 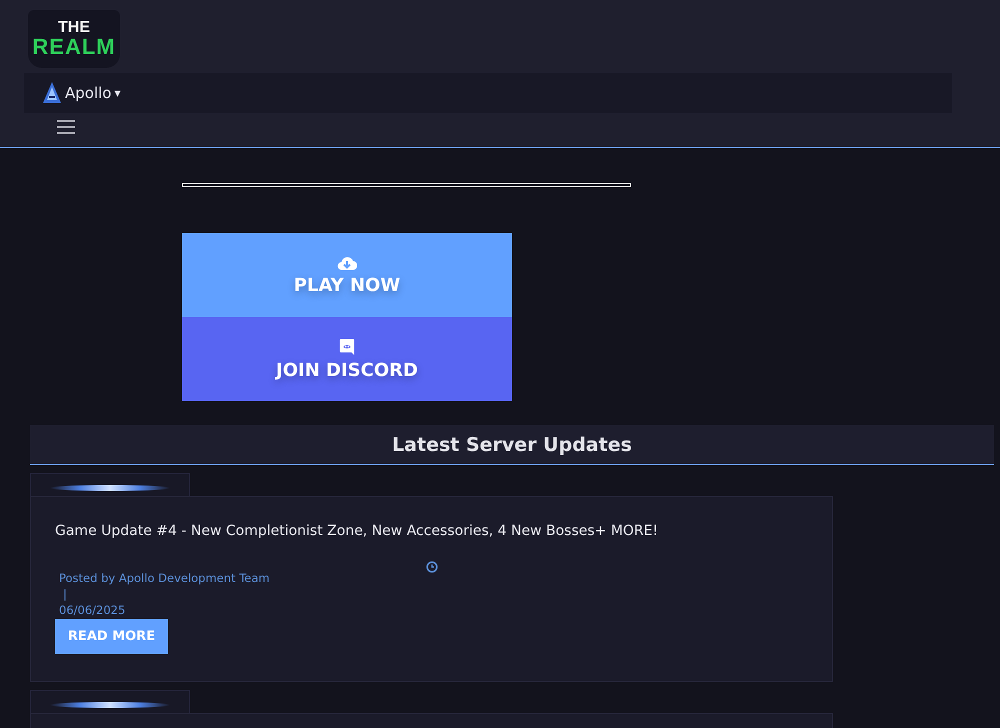 I want to click on join-discord-button: JOIN DISCORD, so click(x=347, y=359).